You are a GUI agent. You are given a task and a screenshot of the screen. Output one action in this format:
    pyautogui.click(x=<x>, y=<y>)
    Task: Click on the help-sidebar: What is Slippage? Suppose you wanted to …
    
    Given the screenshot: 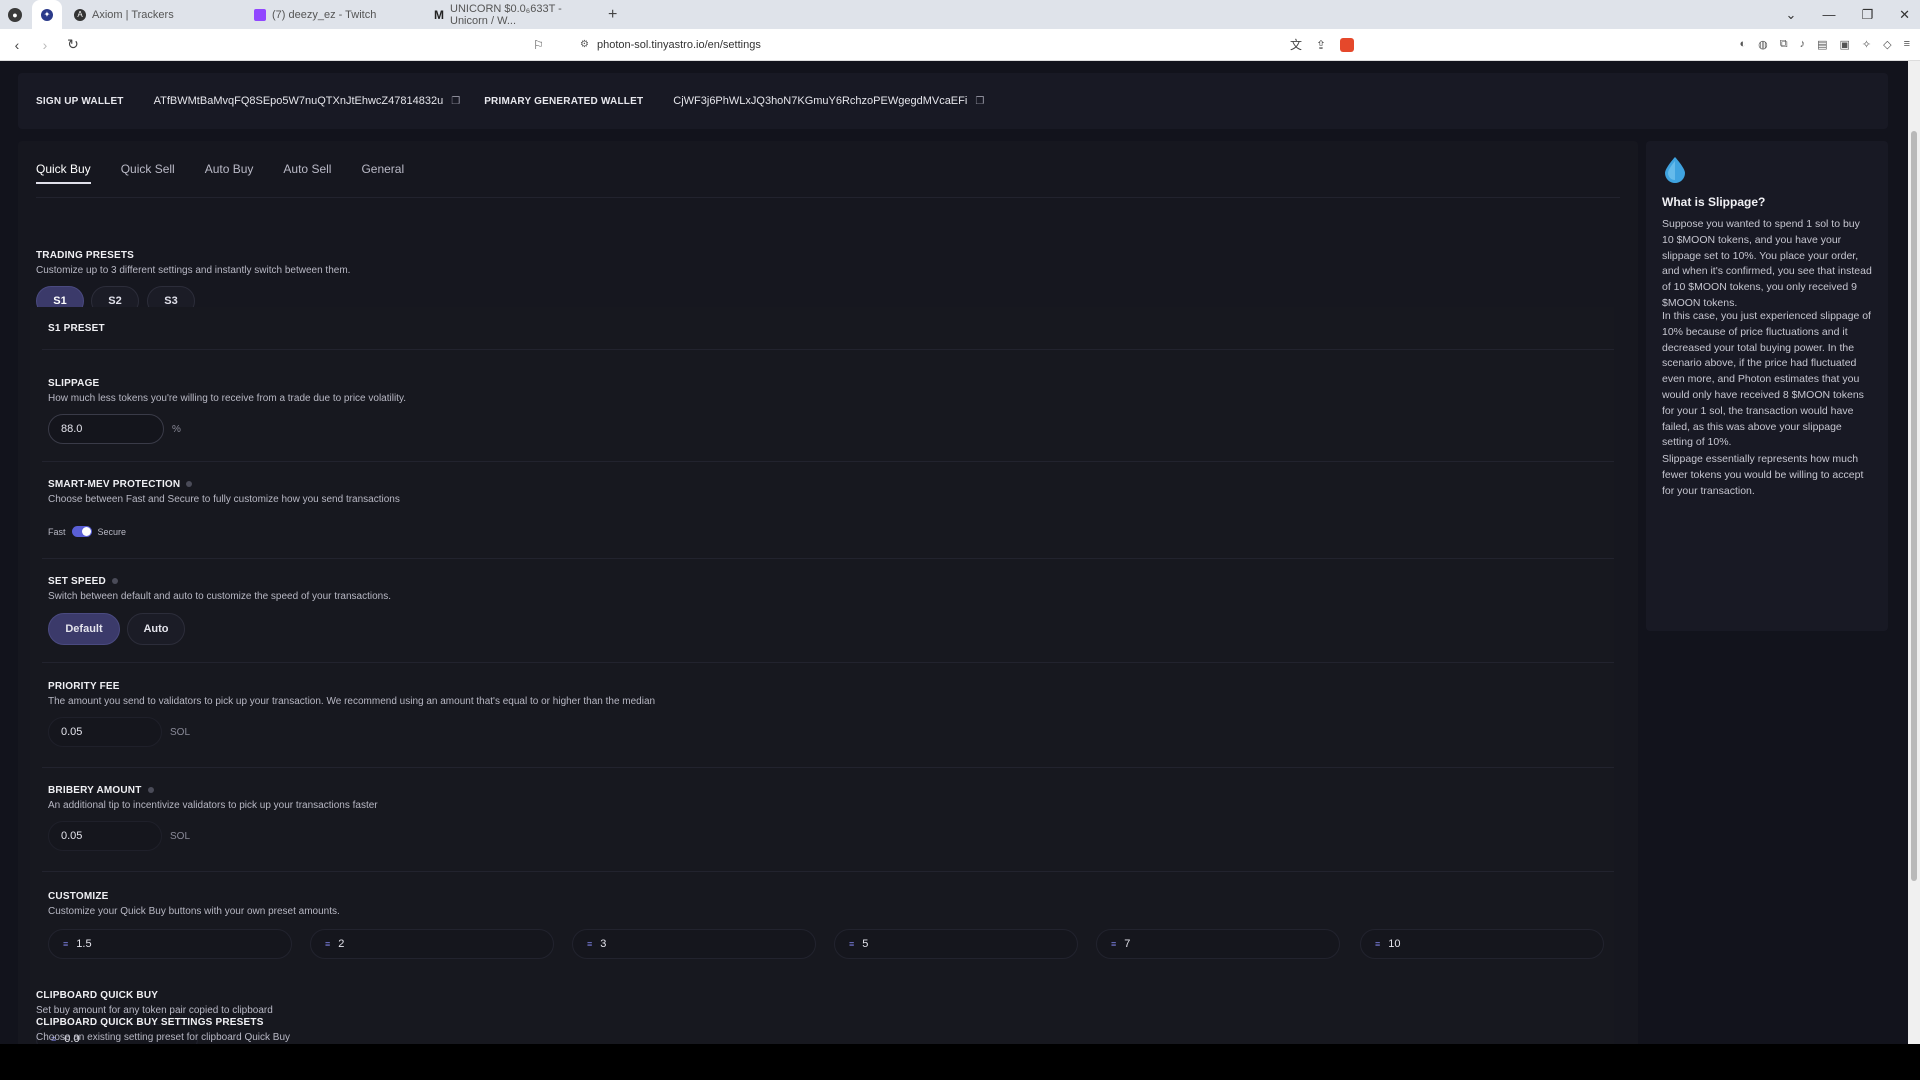 What is the action you would take?
    pyautogui.click(x=1767, y=386)
    